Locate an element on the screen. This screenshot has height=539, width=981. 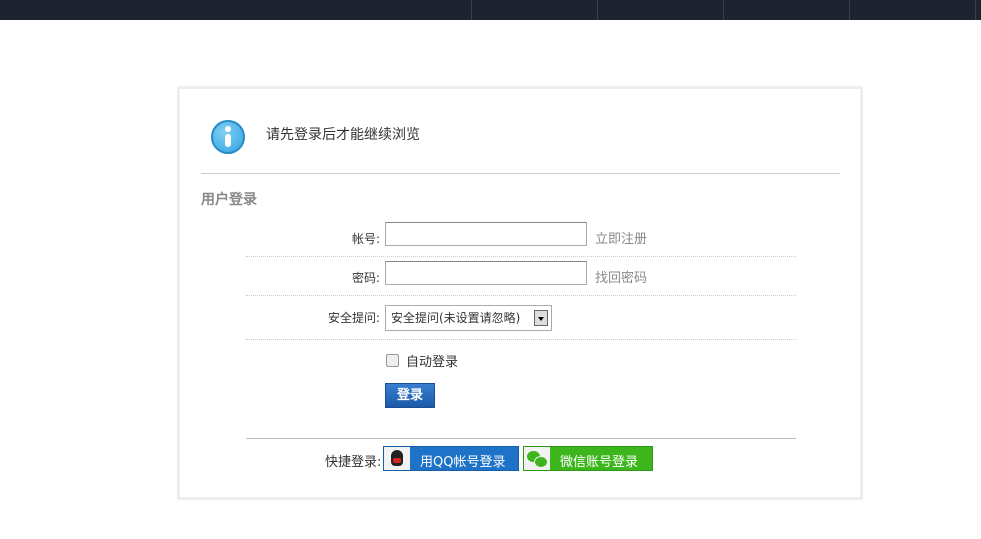
wechat-login-button: 微信账号登录 is located at coordinates (588, 458).